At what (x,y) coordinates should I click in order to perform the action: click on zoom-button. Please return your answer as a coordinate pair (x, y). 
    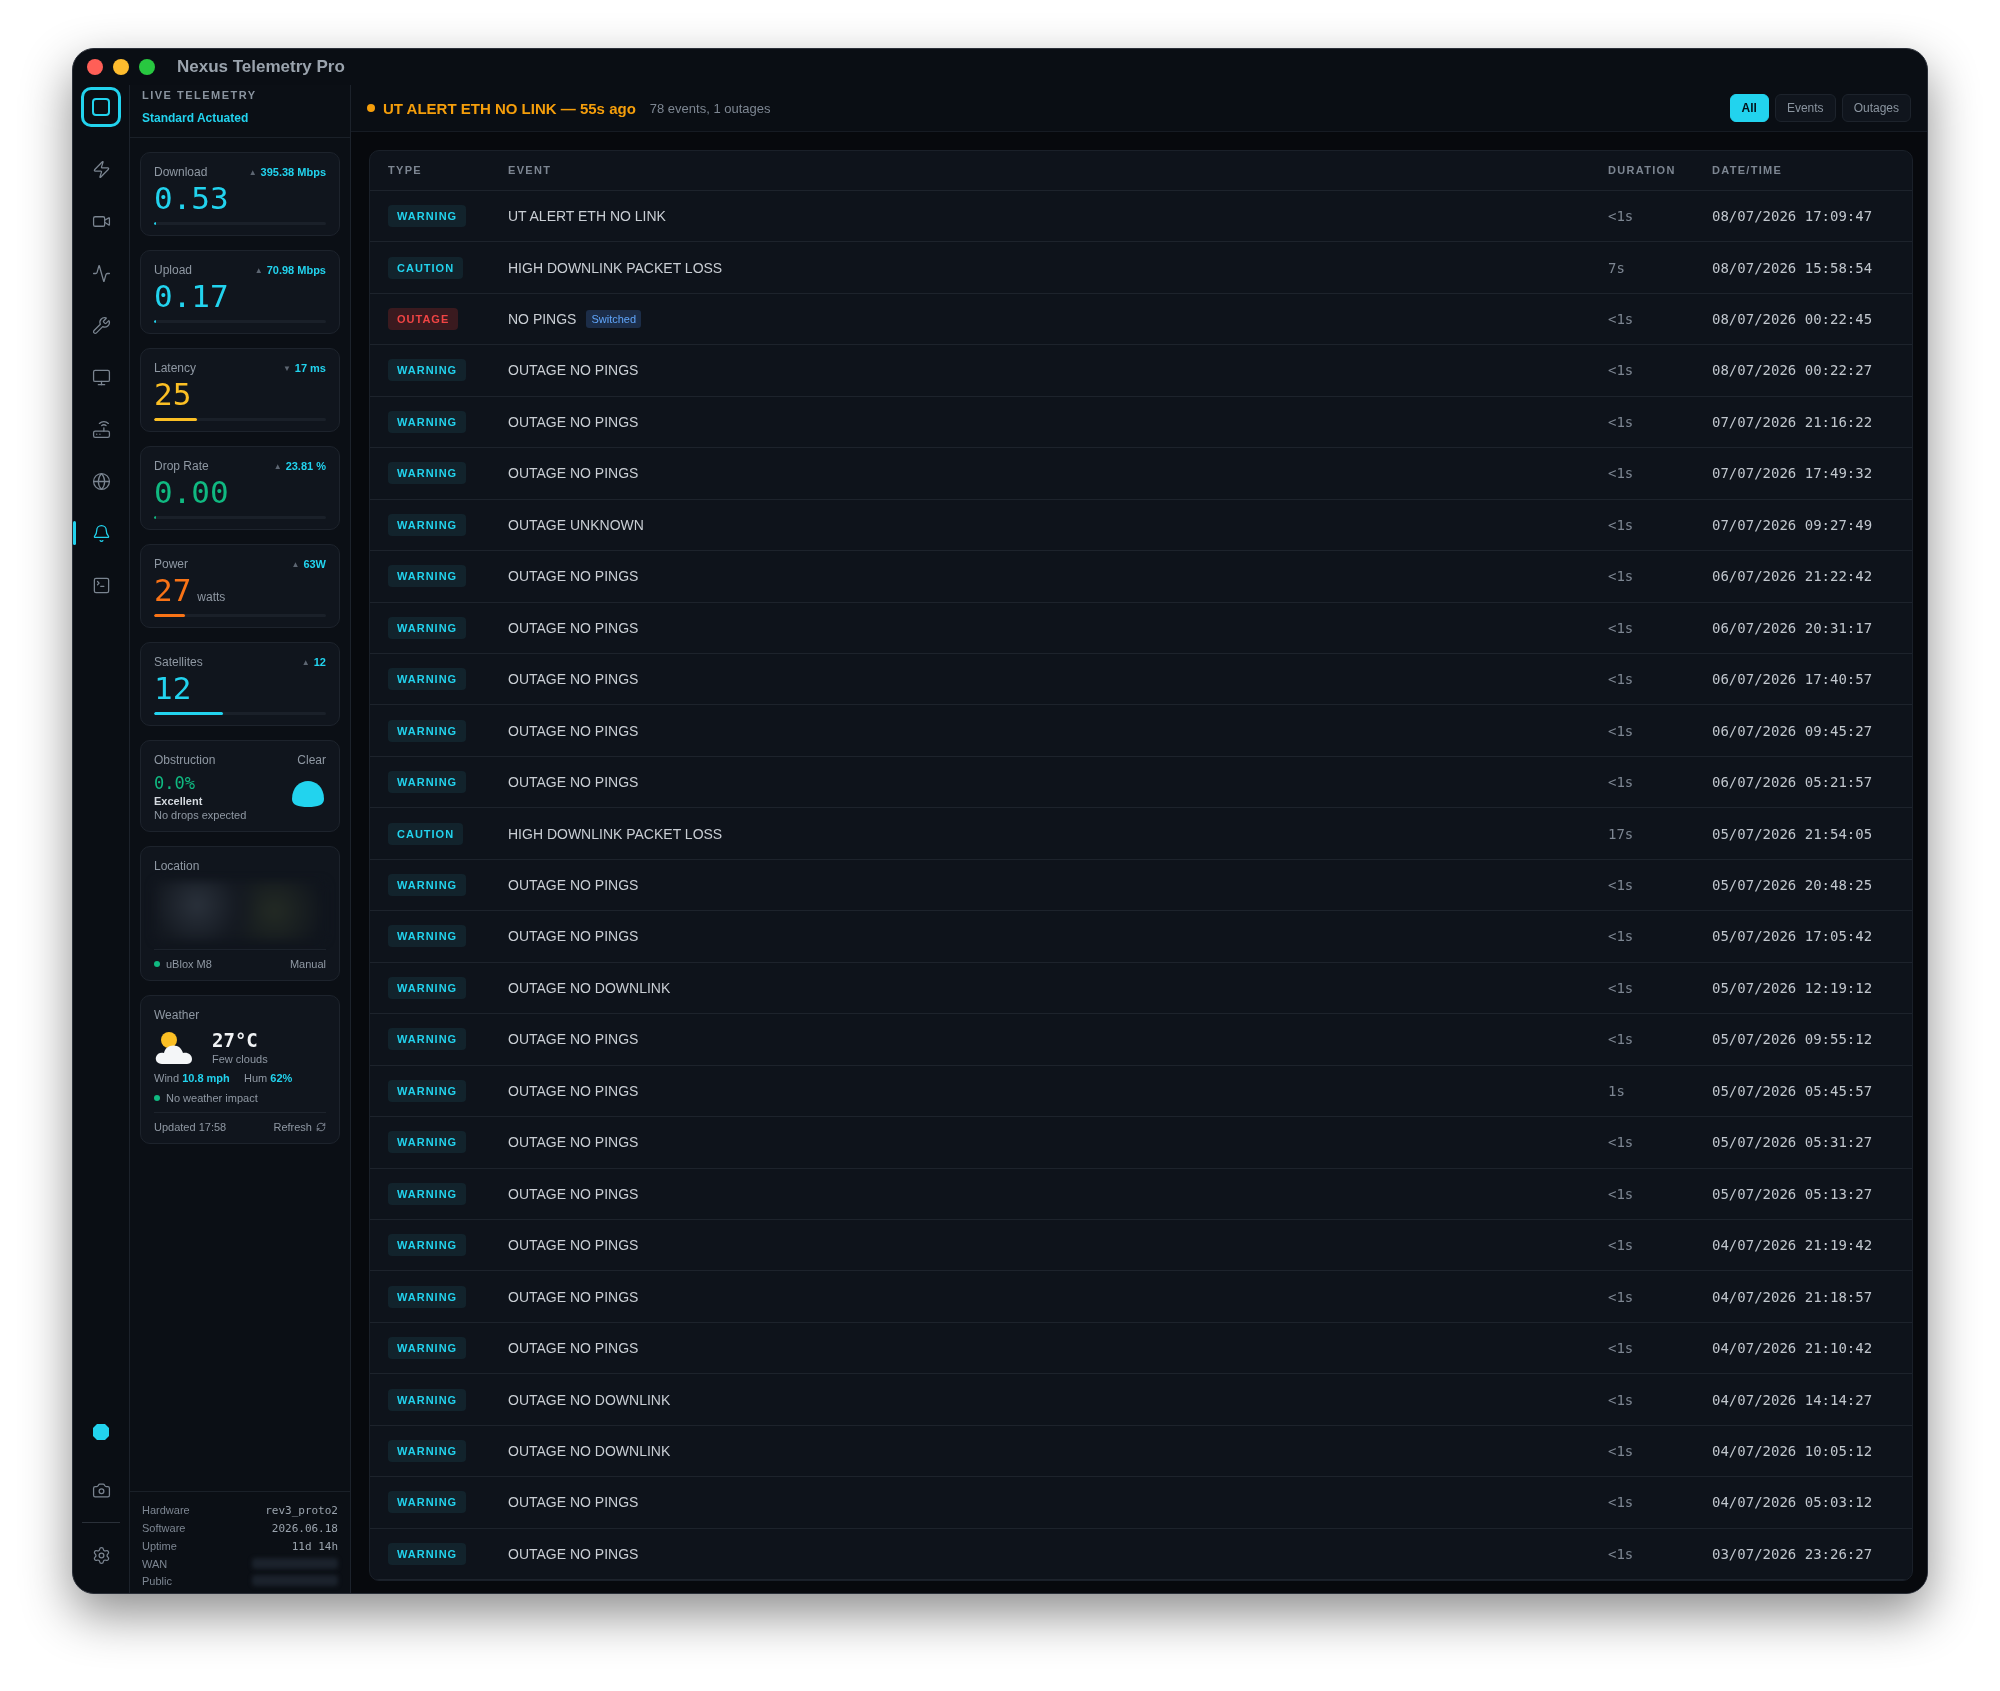
    Looking at the image, I should click on (147, 67).